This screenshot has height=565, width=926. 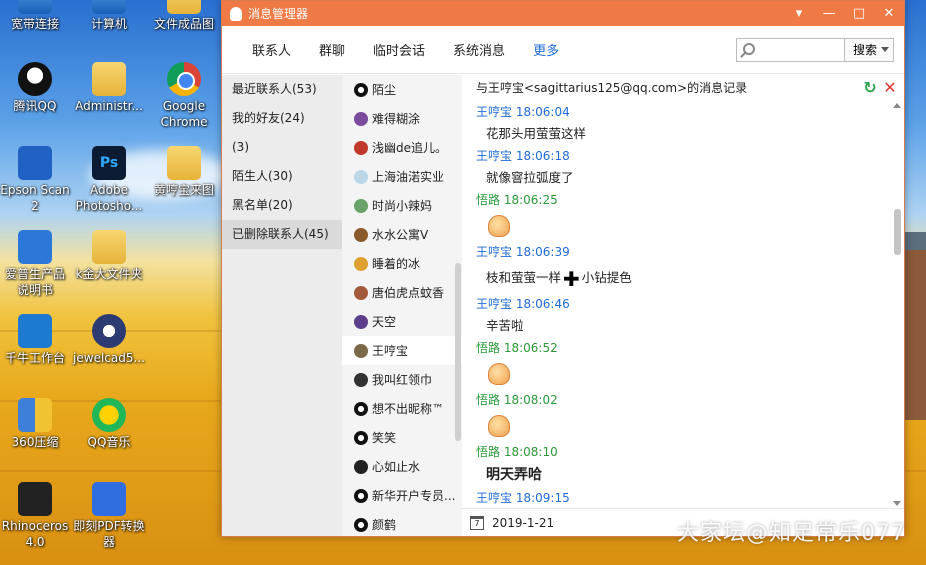 What do you see at coordinates (361, 495) in the screenshot?
I see `qq-penguin-avatar-icon` at bounding box center [361, 495].